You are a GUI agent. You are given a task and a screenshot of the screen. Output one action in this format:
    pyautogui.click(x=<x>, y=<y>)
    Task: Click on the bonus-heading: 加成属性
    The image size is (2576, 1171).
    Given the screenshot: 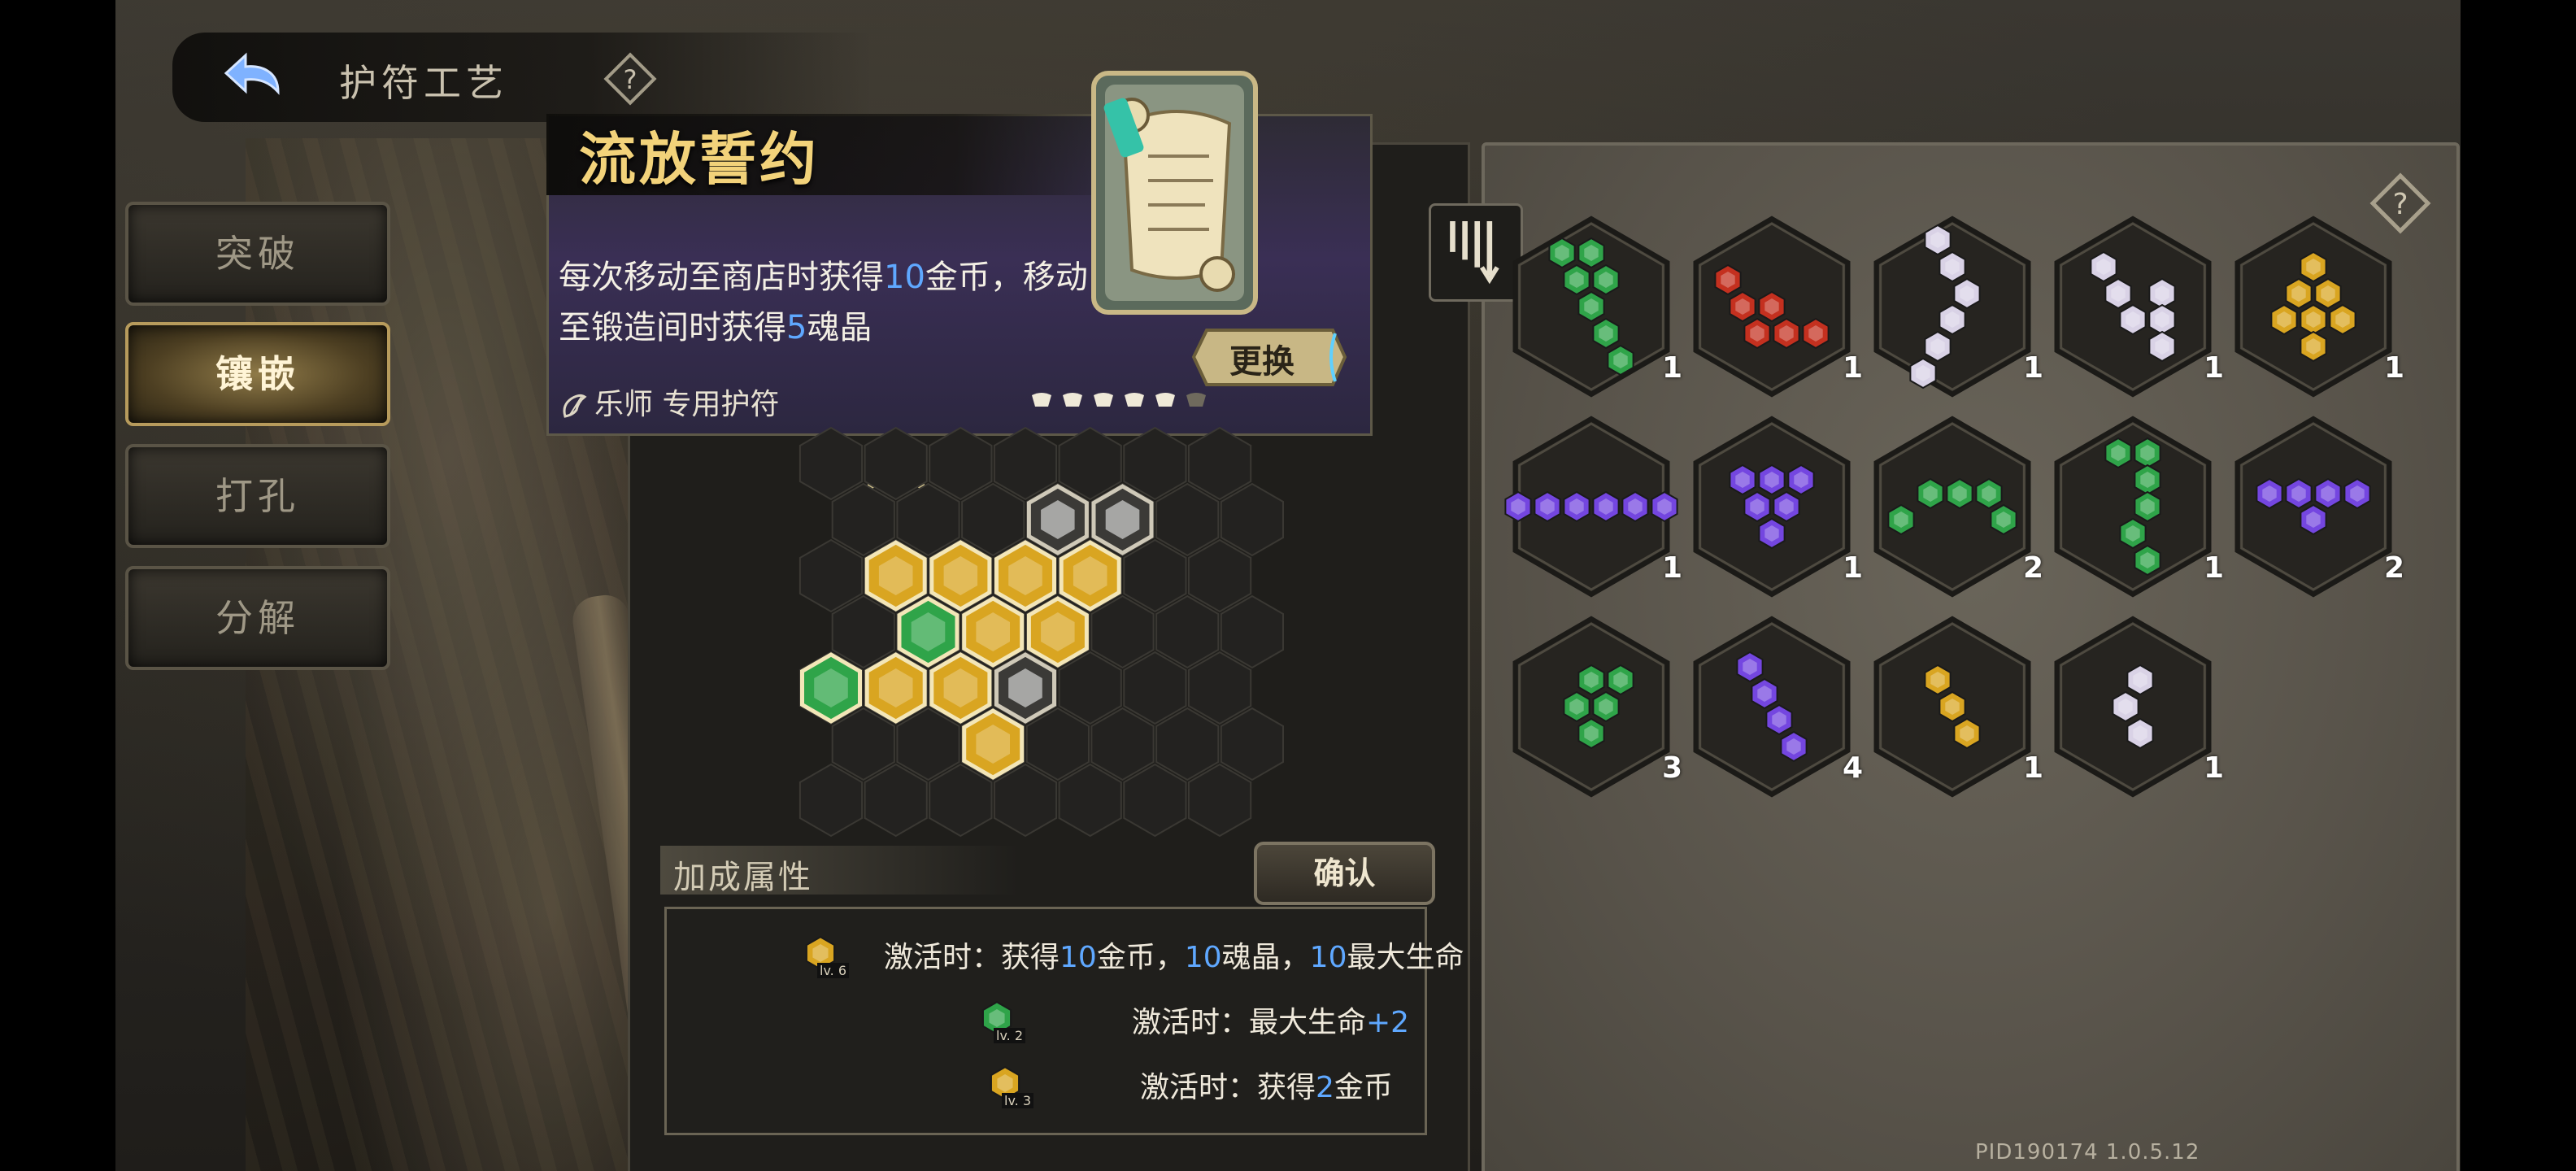 What is the action you would take?
    pyautogui.click(x=743, y=878)
    